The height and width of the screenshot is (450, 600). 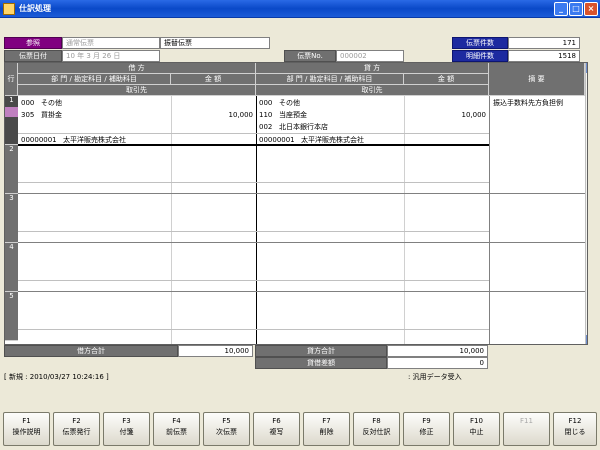 What do you see at coordinates (11, 112) in the screenshot?
I see `current-row-marker` at bounding box center [11, 112].